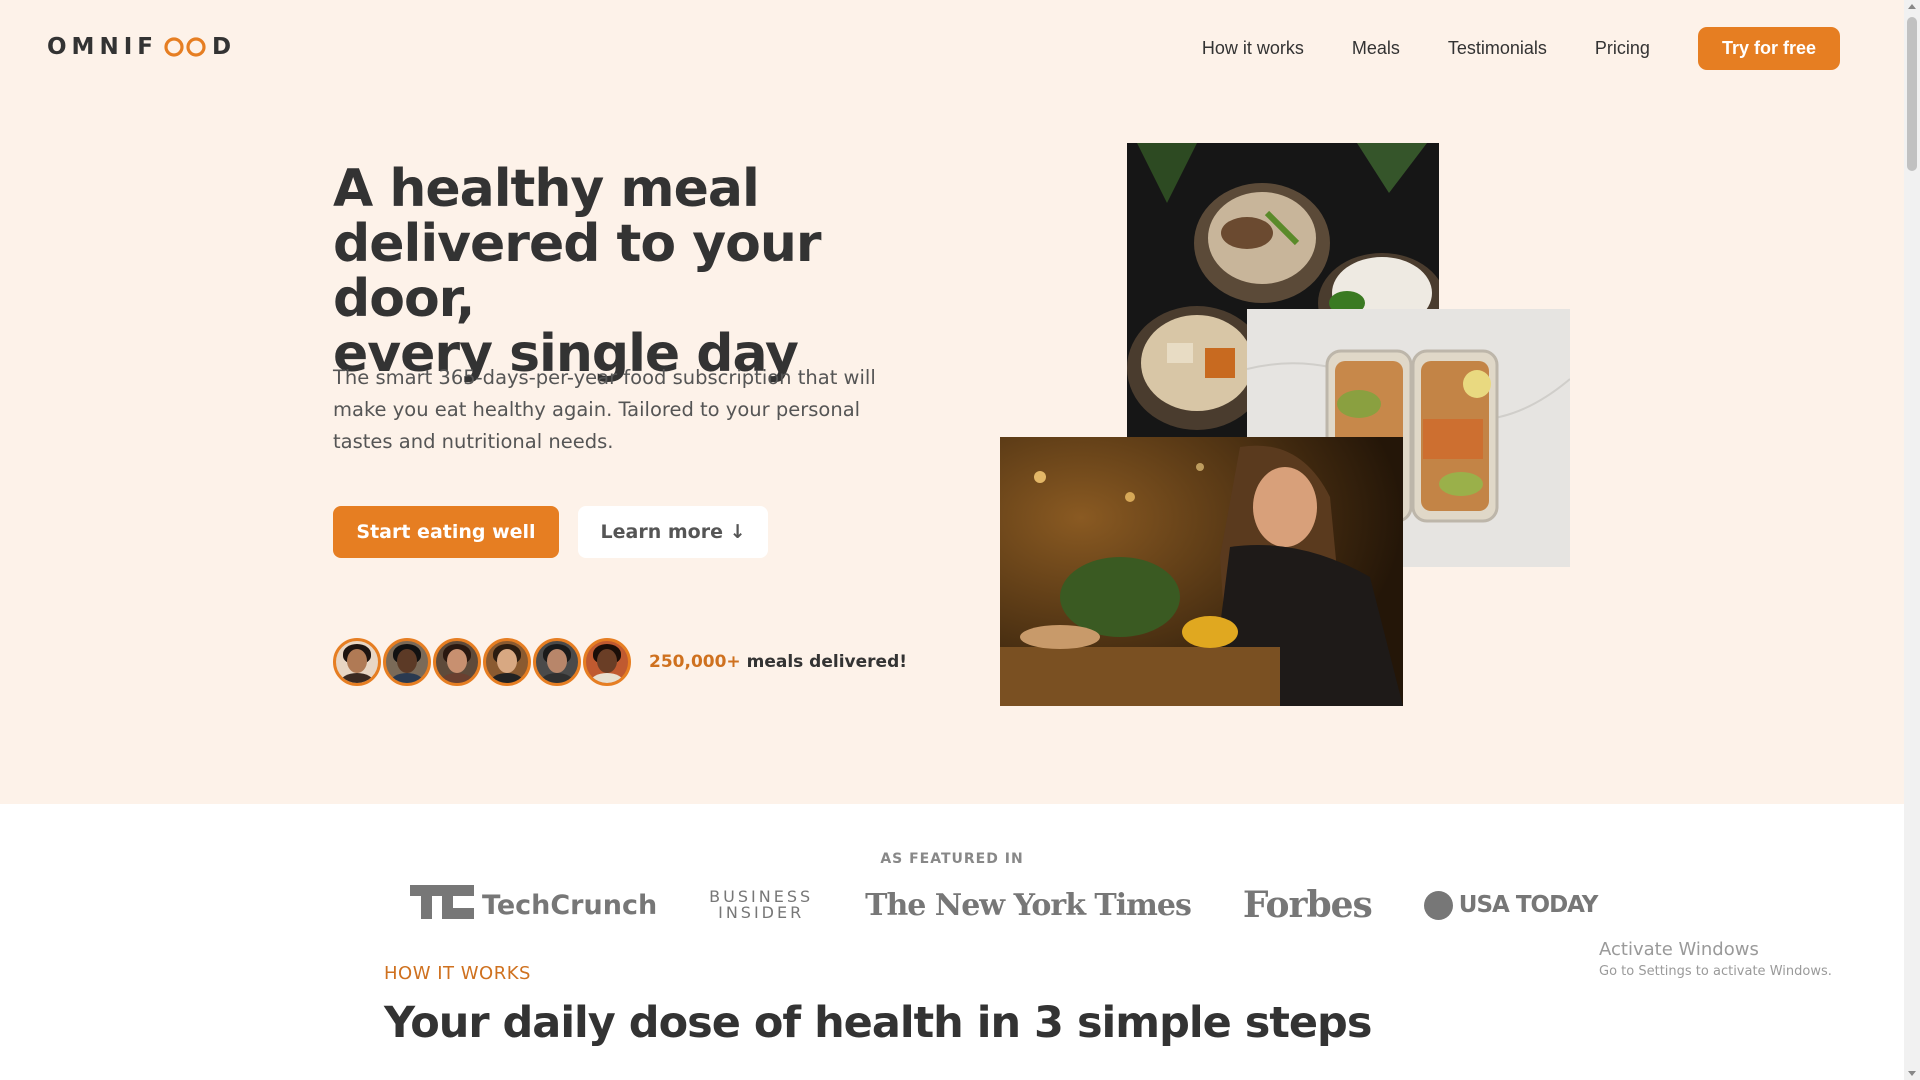  What do you see at coordinates (1201, 571) in the screenshot?
I see `hero-image-woman-eating` at bounding box center [1201, 571].